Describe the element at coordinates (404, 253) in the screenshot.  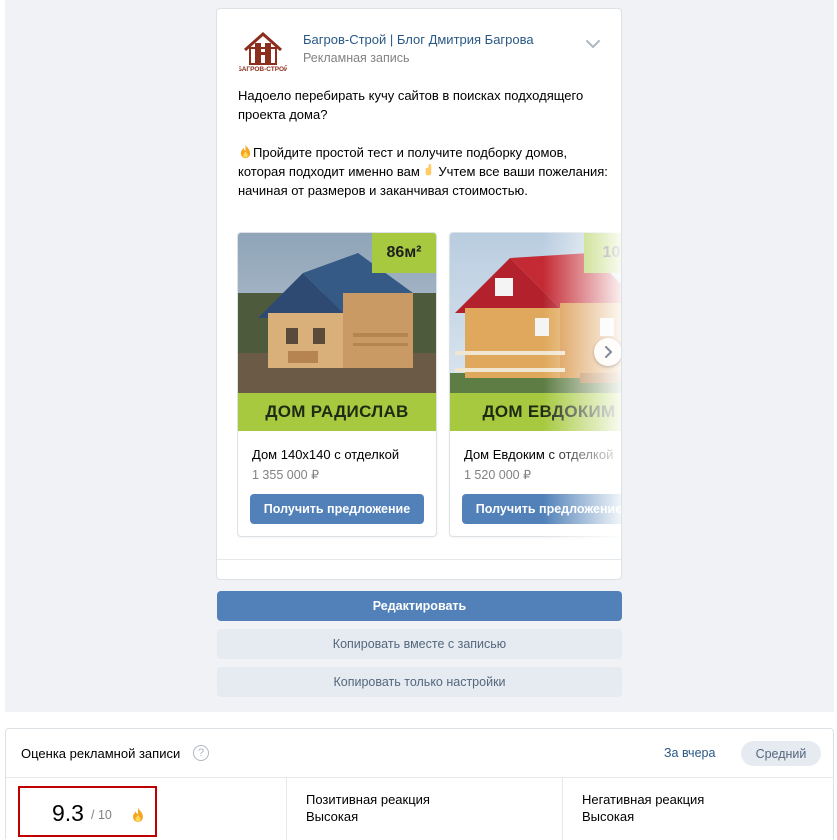
I see `area-badge: 86м²` at that location.